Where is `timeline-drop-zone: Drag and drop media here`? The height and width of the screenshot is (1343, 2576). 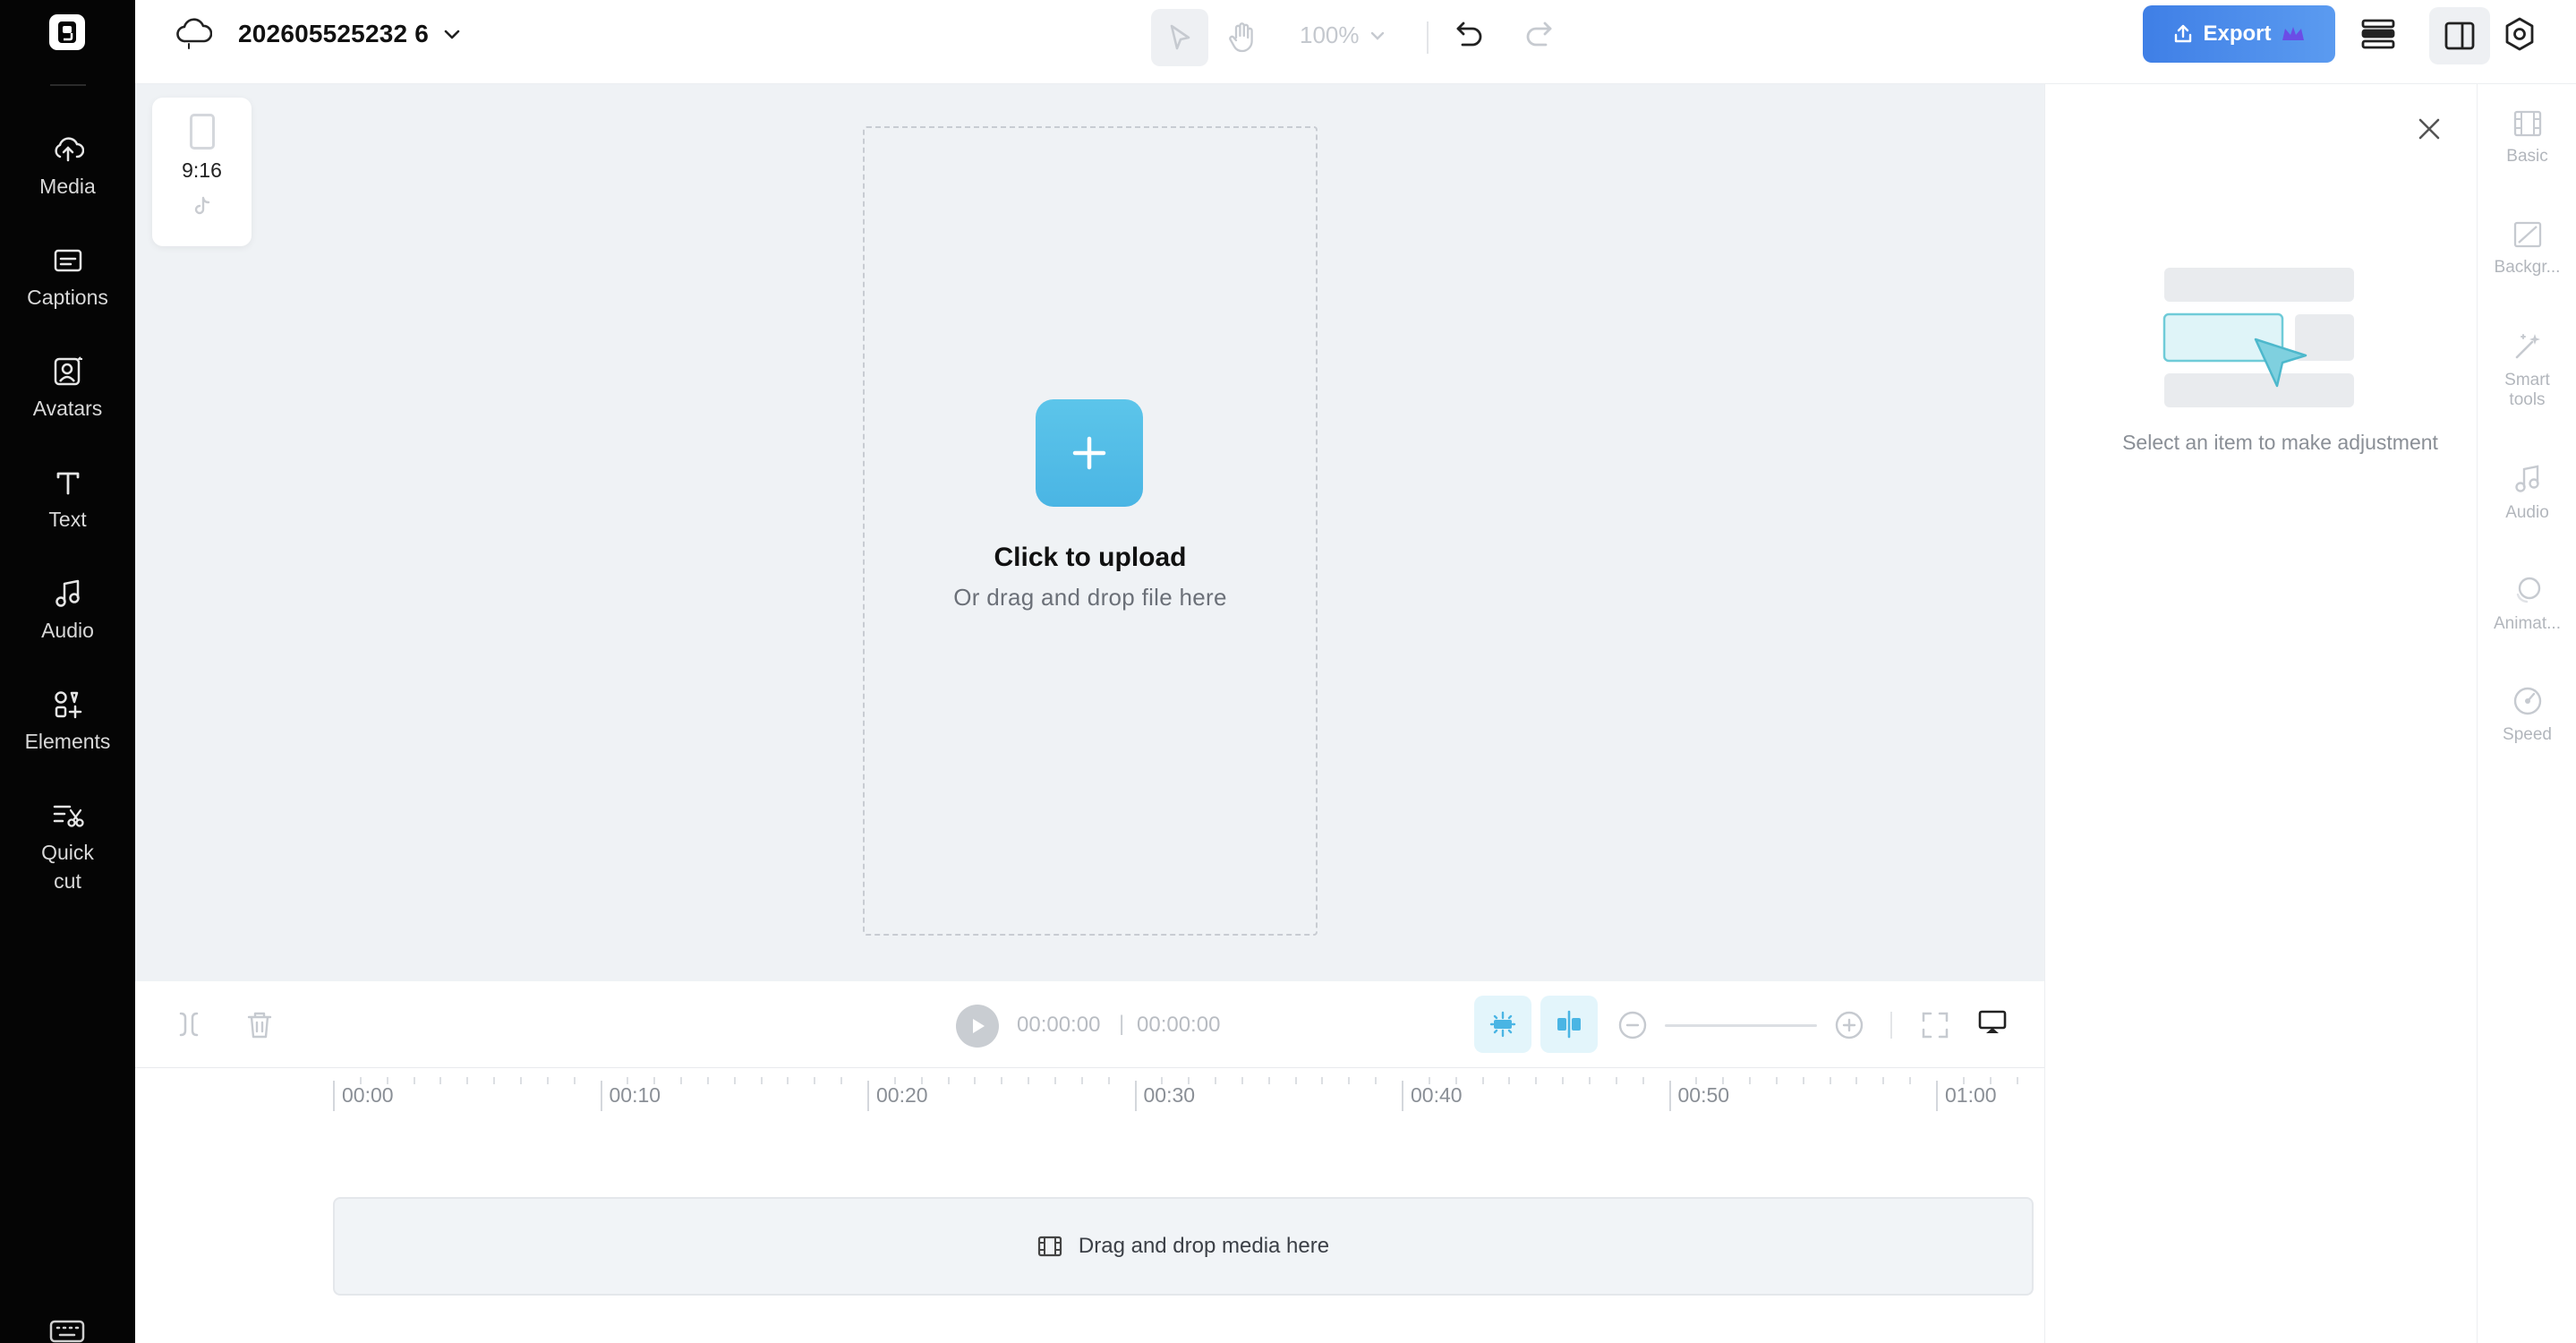 timeline-drop-zone: Drag and drop media here is located at coordinates (1183, 1246).